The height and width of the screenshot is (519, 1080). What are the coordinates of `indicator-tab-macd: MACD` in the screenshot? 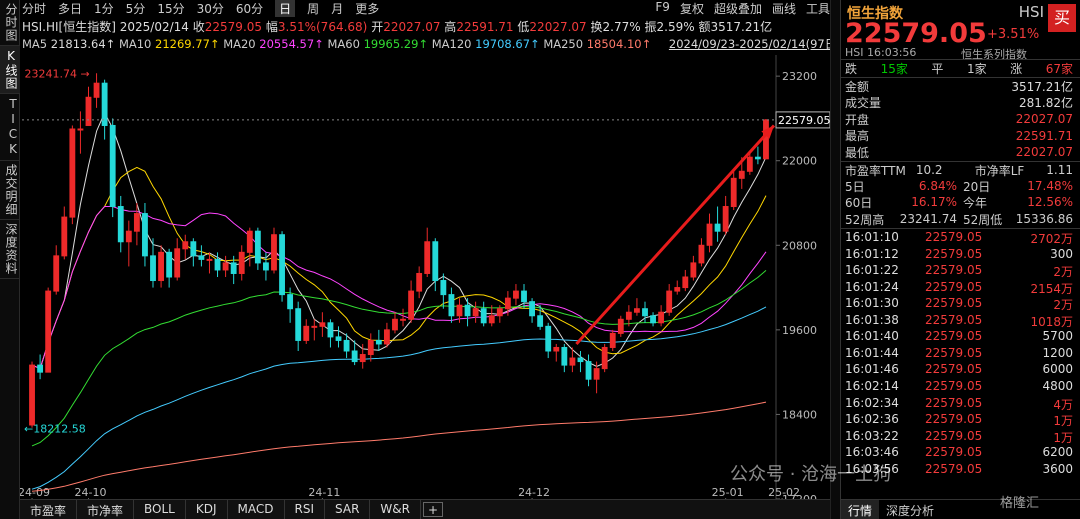 It's located at (256, 509).